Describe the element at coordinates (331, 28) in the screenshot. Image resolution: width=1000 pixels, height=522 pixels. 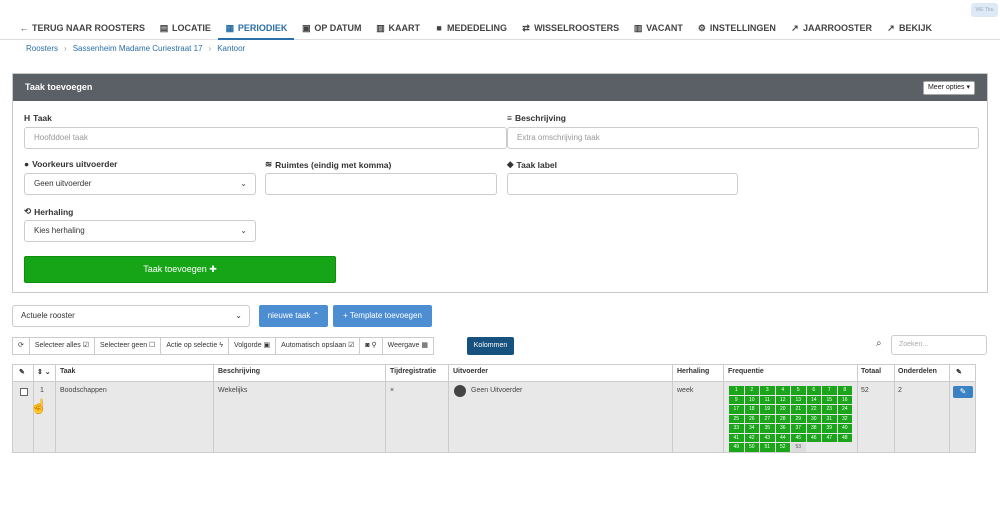
I see `nav-op-datum: ▣ OP DATUM` at that location.